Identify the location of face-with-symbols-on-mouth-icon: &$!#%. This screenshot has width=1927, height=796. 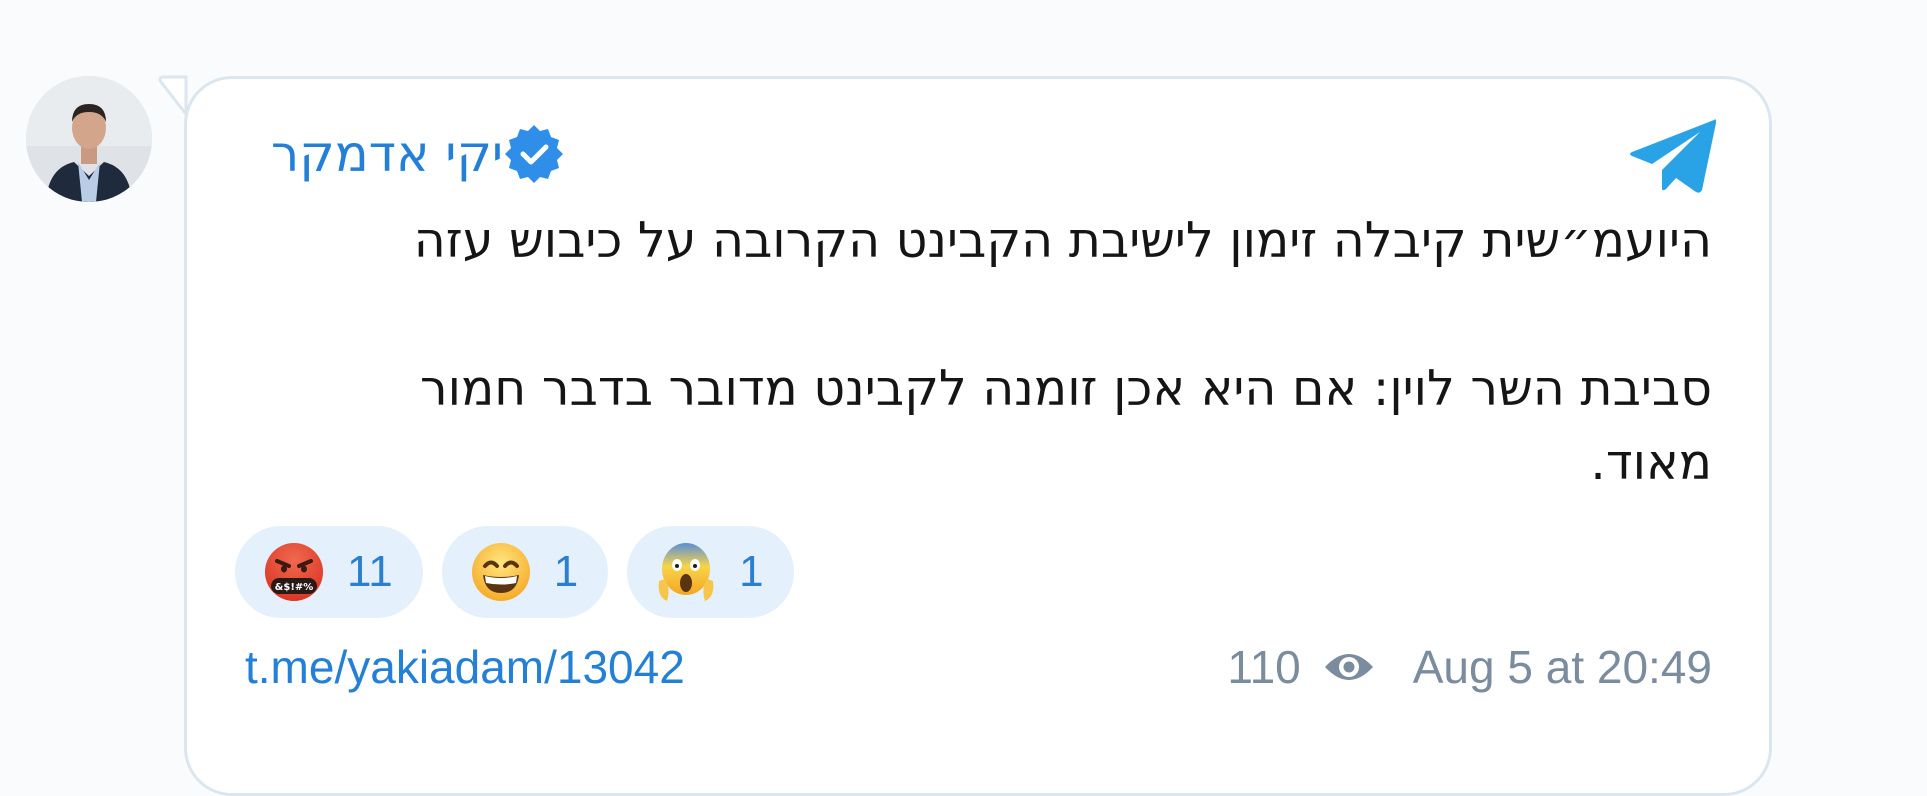
(294, 572).